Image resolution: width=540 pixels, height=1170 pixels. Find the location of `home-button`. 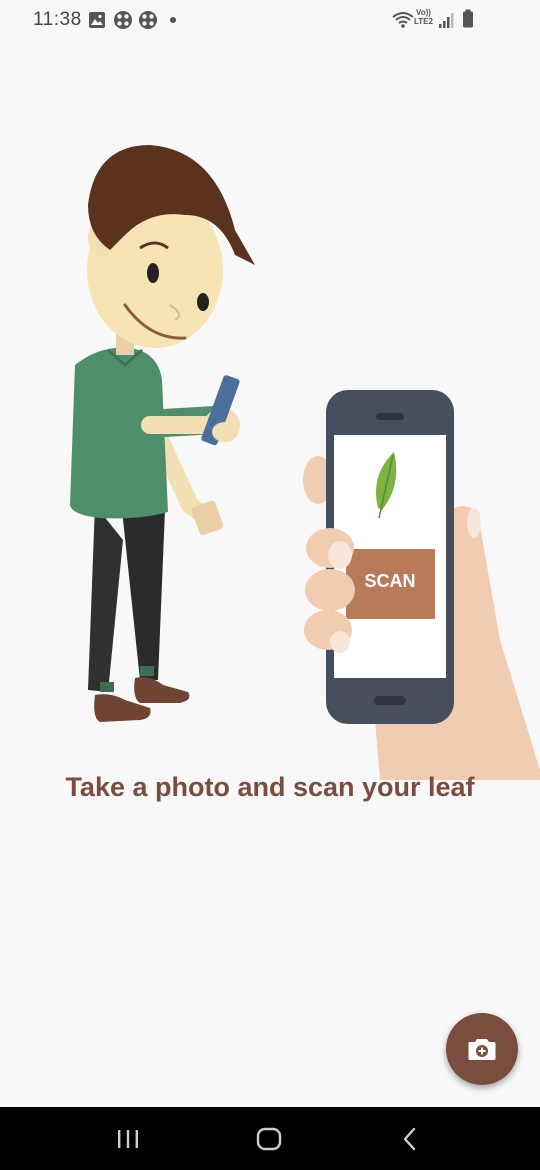

home-button is located at coordinates (269, 1138).